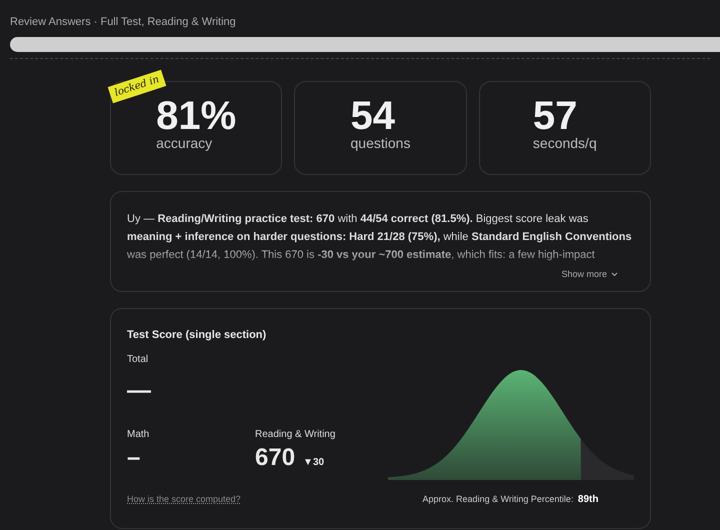 Image resolution: width=720 pixels, height=530 pixels. Describe the element at coordinates (275, 458) in the screenshot. I see `section-score: 670` at that location.